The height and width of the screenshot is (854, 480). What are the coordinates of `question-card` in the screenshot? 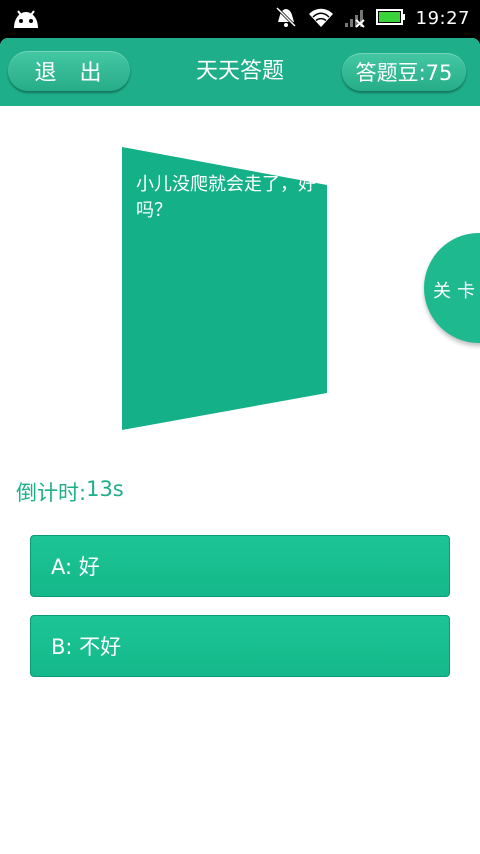 It's located at (224, 288).